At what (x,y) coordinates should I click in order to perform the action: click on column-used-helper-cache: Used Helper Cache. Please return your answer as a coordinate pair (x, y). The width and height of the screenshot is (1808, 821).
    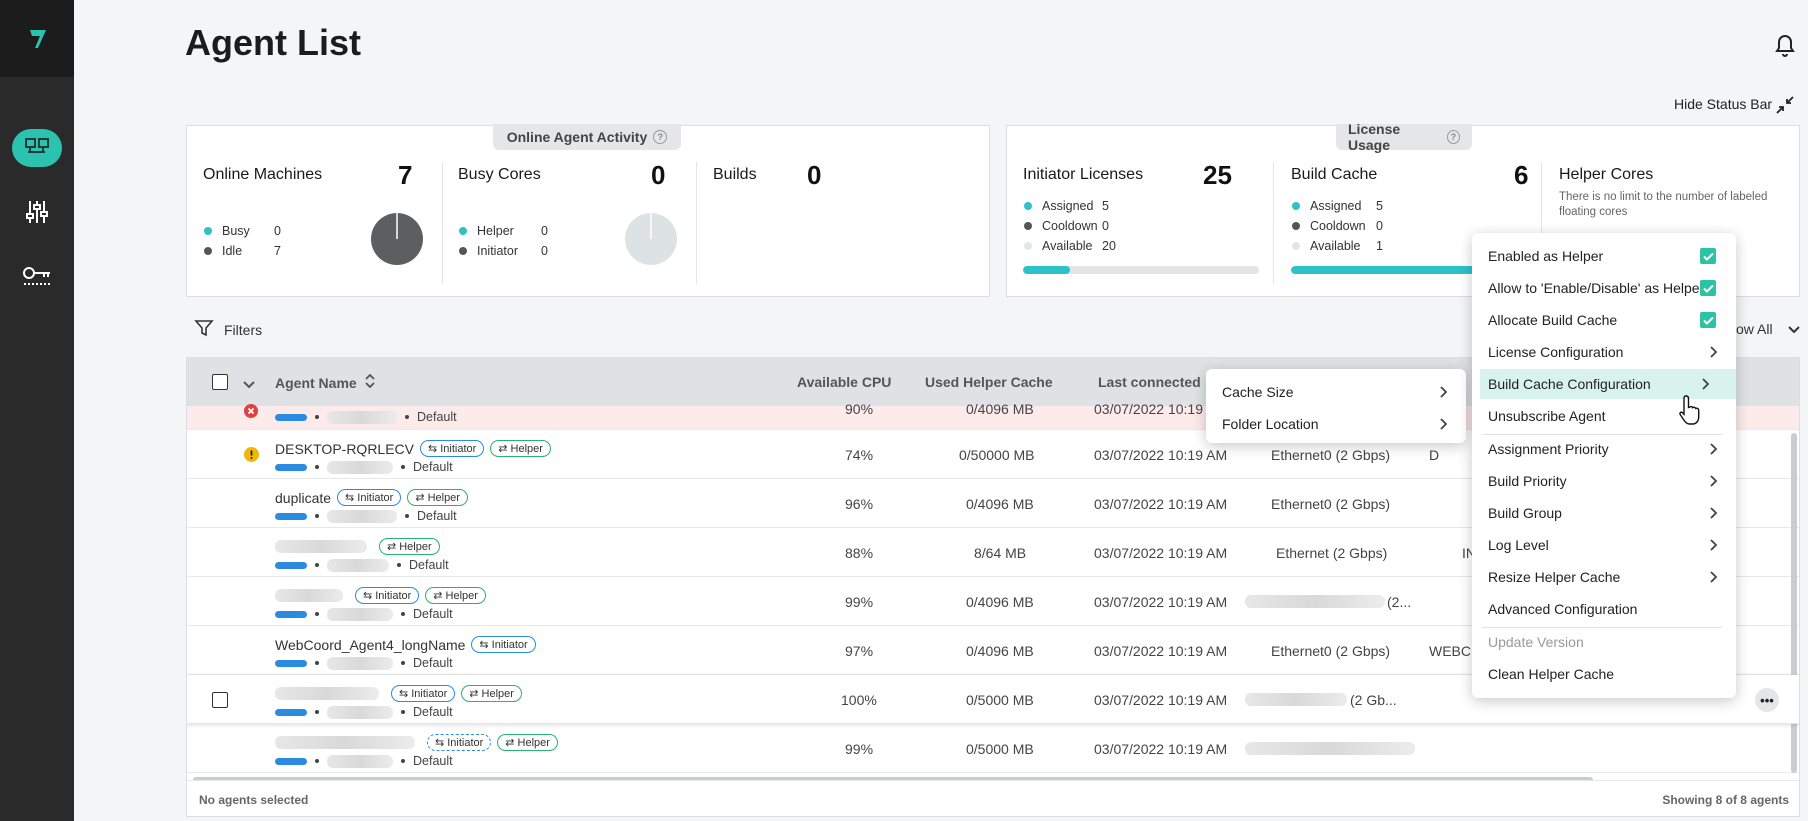
    Looking at the image, I should click on (989, 382).